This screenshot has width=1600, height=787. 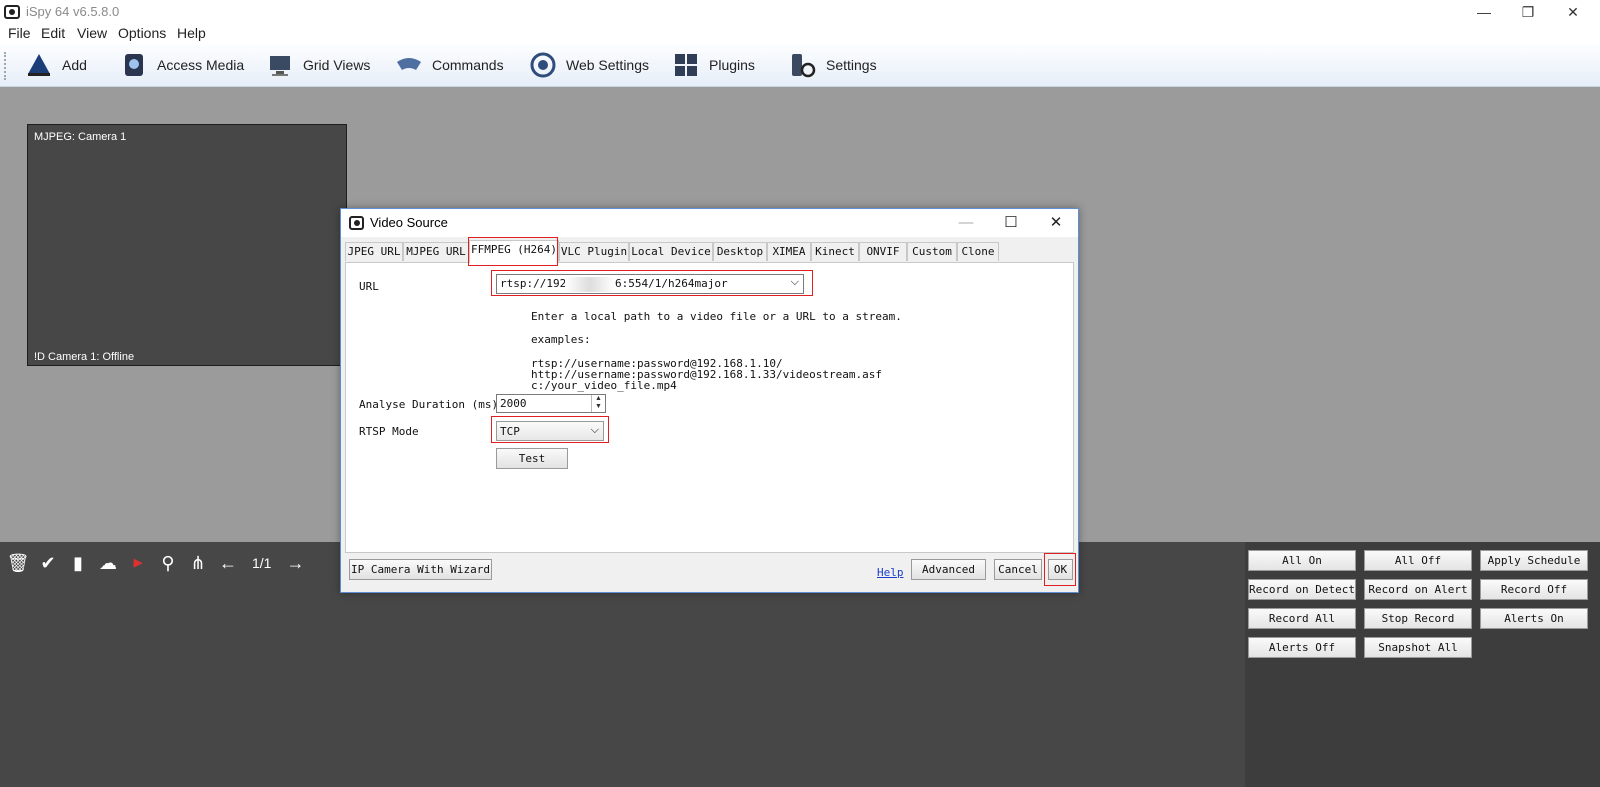 I want to click on tab-custom: Custom, so click(x=932, y=251).